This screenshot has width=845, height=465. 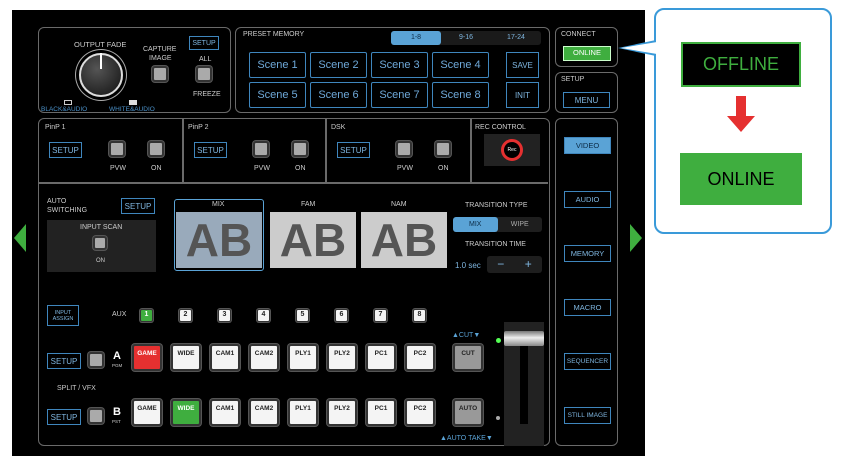 I want to click on scene-8-button: Scene 8, so click(x=460, y=95).